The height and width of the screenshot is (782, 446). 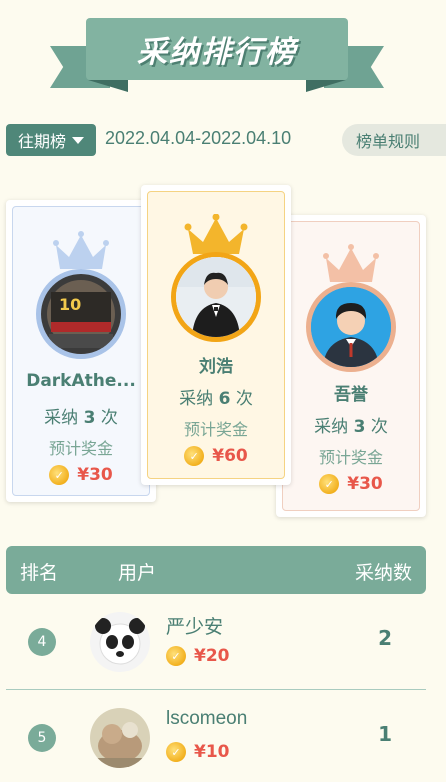 I want to click on avatar: 10, so click(x=81, y=314).